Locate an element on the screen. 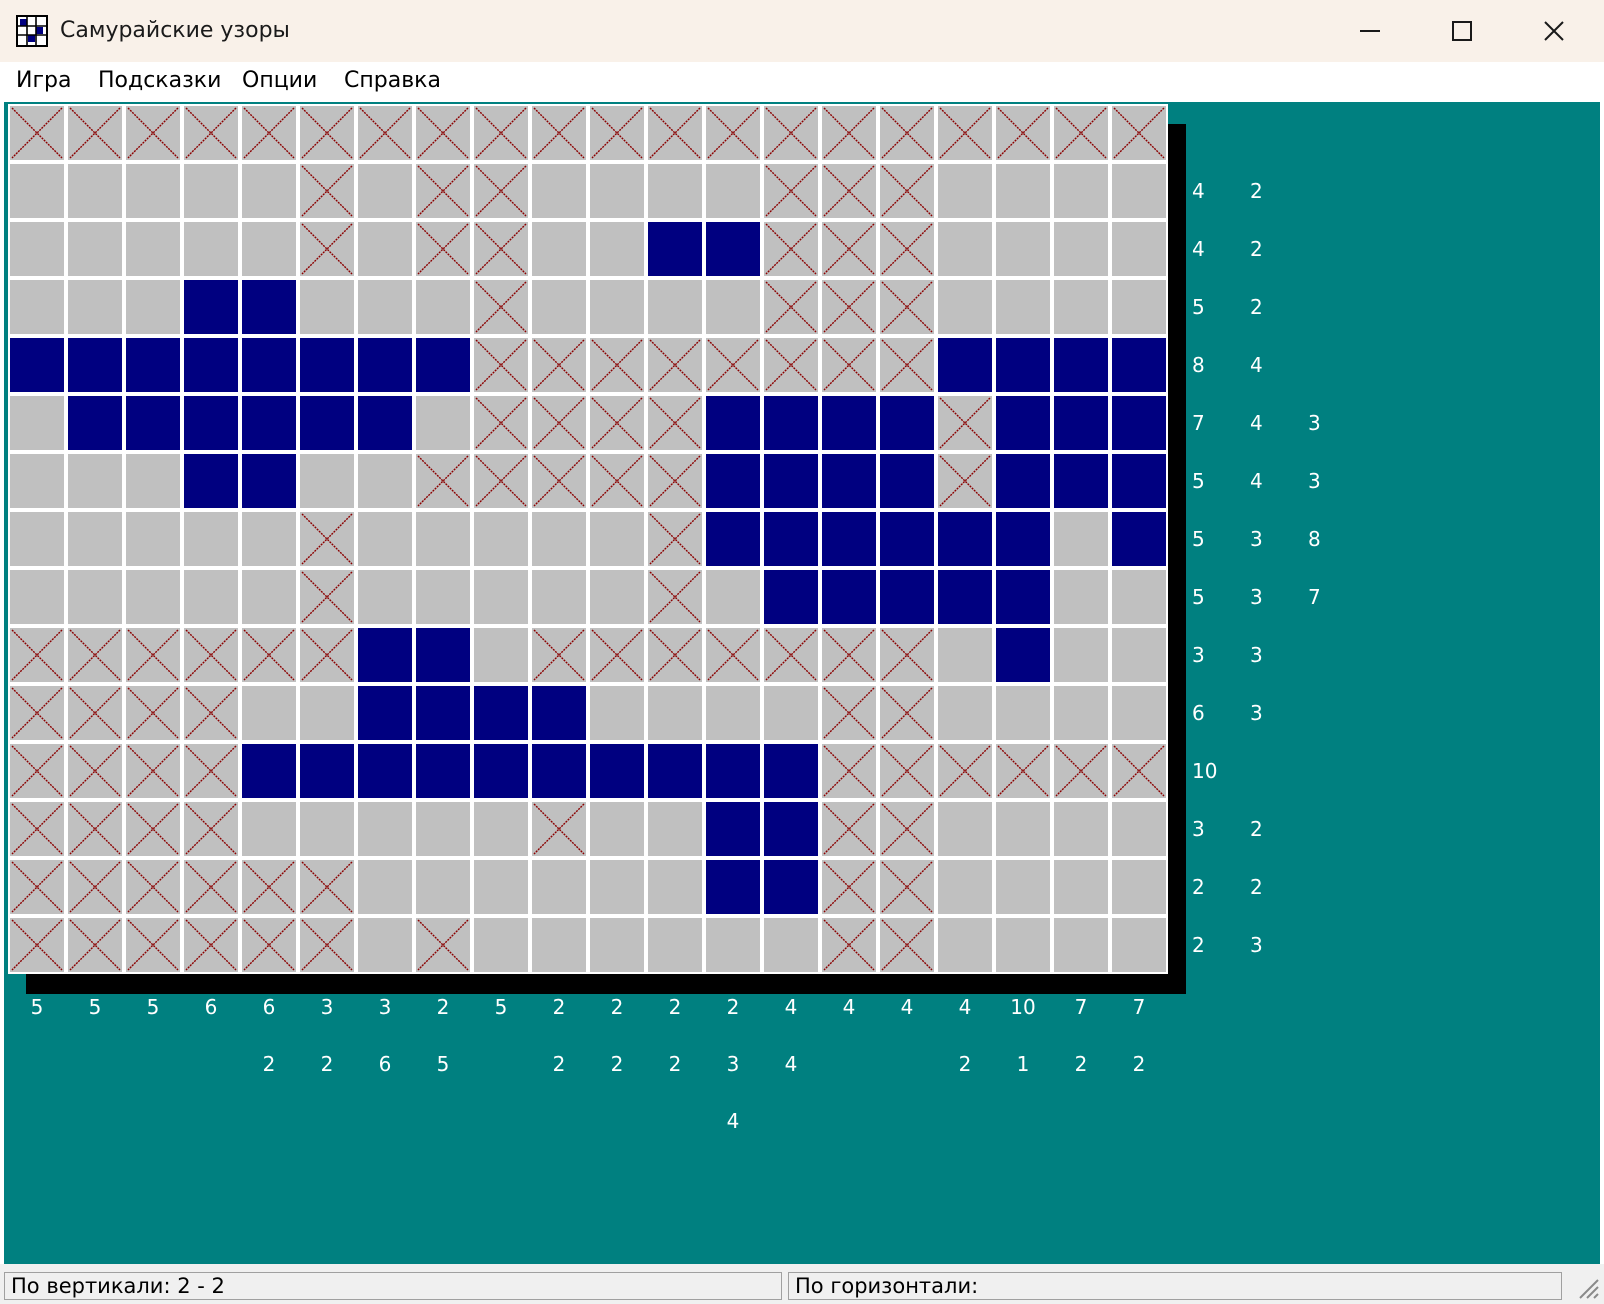 This screenshot has width=1604, height=1304. menu-game: Игра is located at coordinates (43, 80).